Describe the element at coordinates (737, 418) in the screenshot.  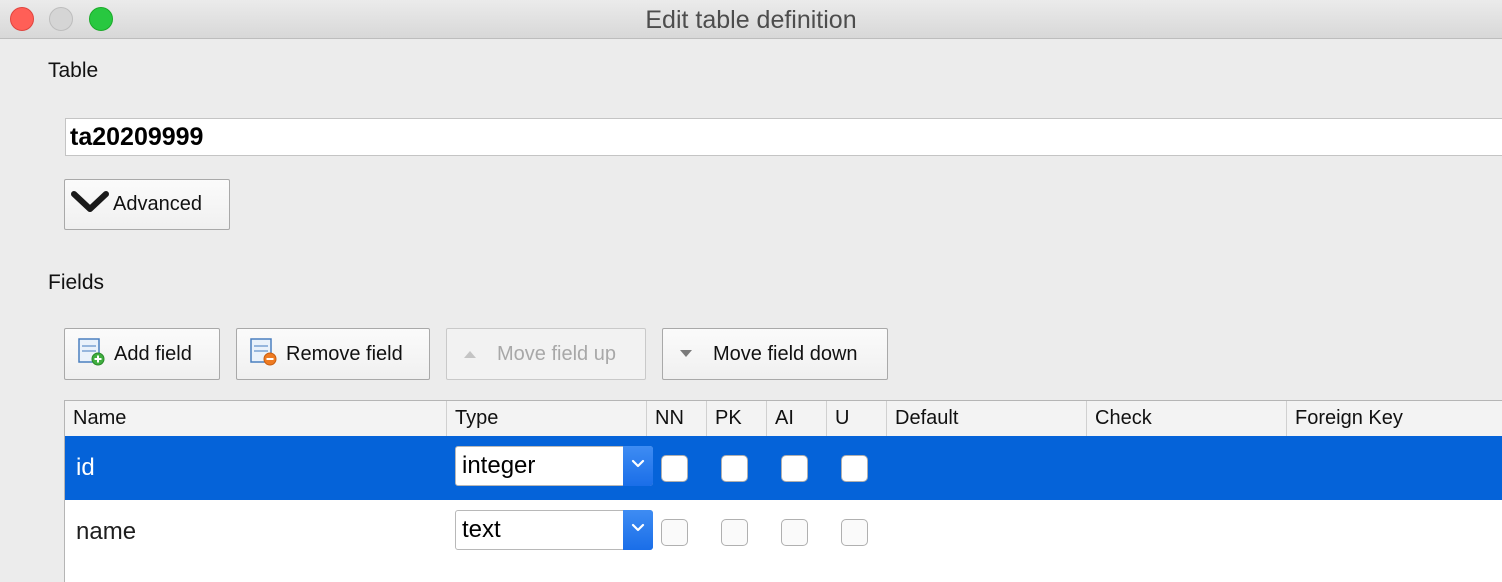
I see `column-header-pk: PK` at that location.